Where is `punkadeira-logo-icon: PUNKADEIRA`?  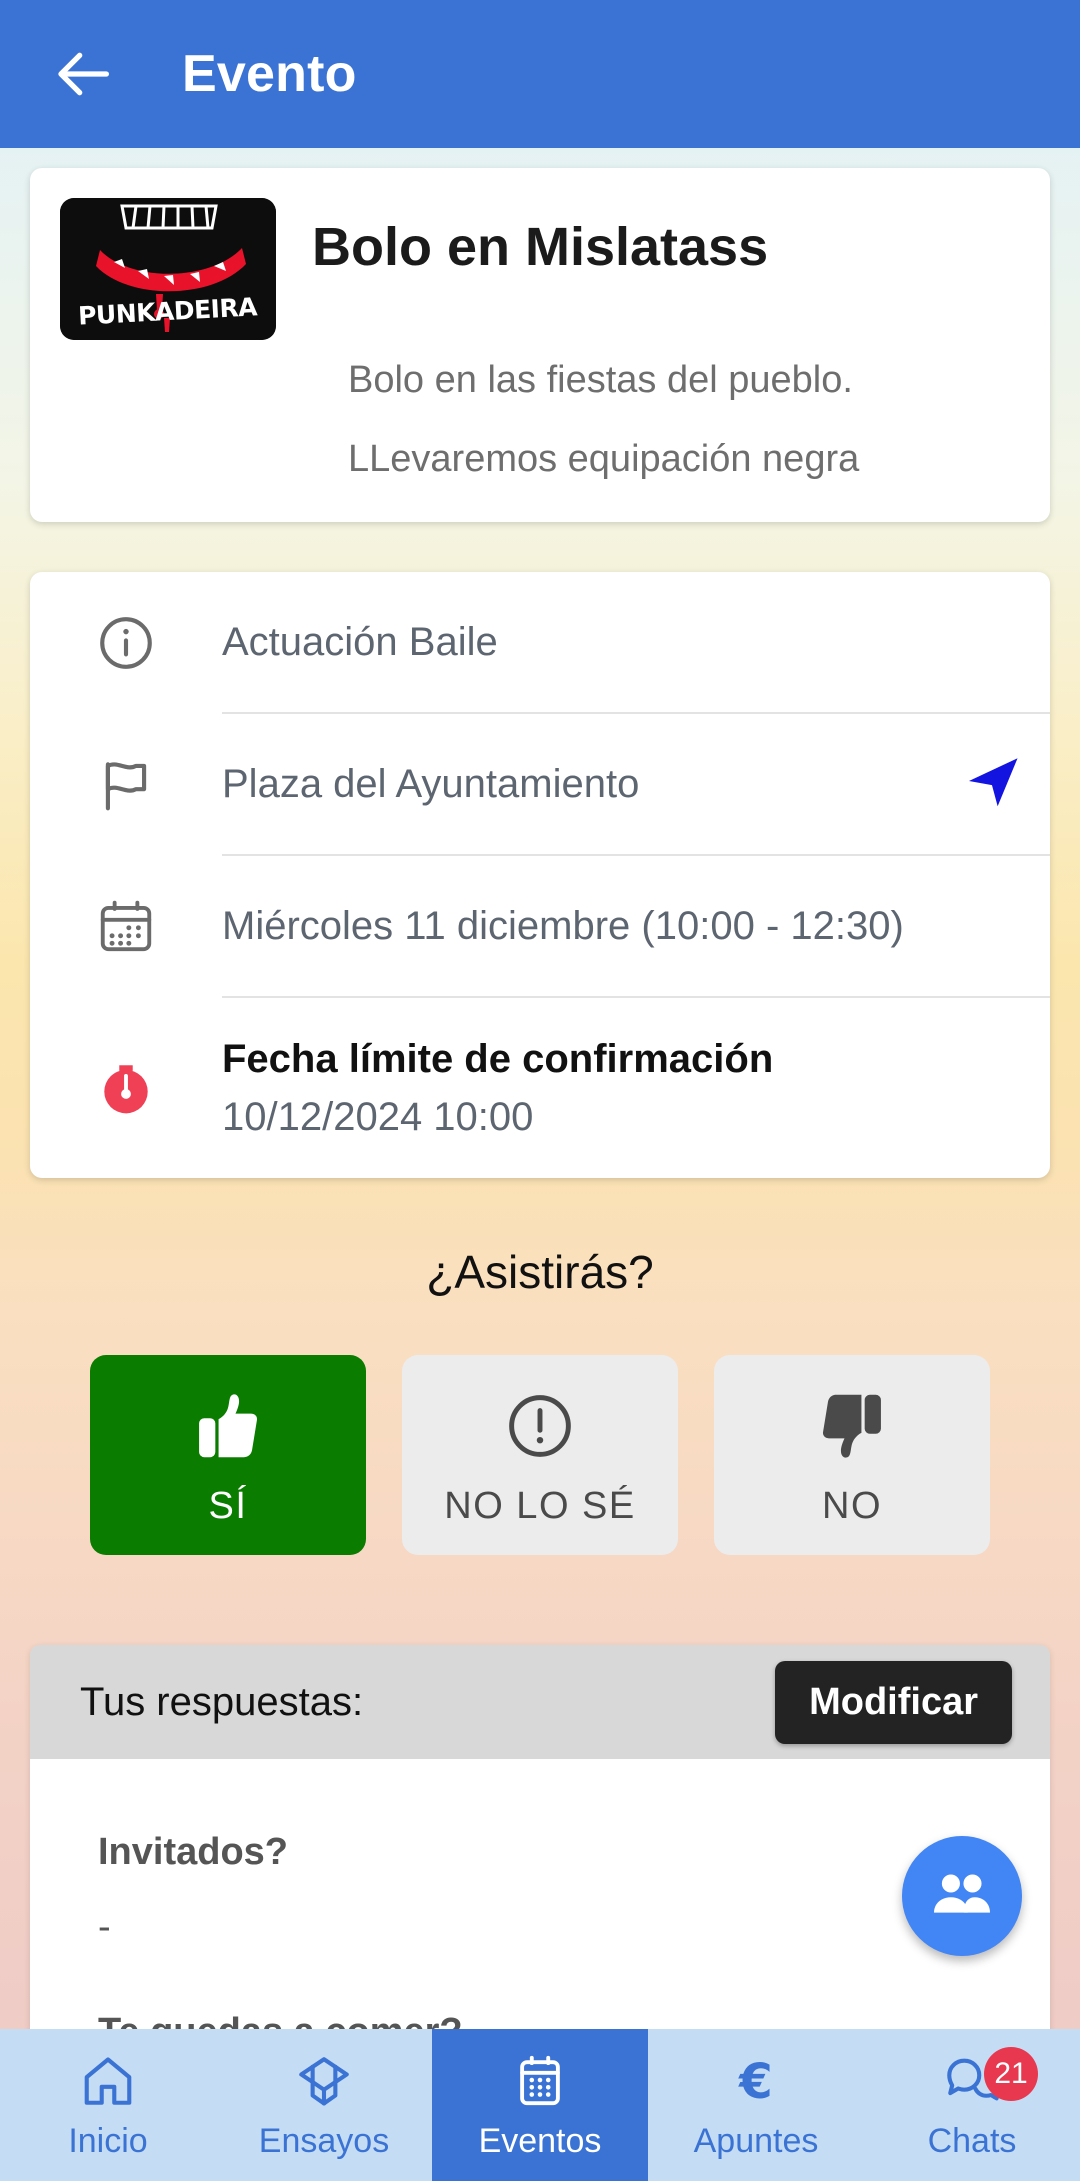 punkadeira-logo-icon: PUNKADEIRA is located at coordinates (168, 269).